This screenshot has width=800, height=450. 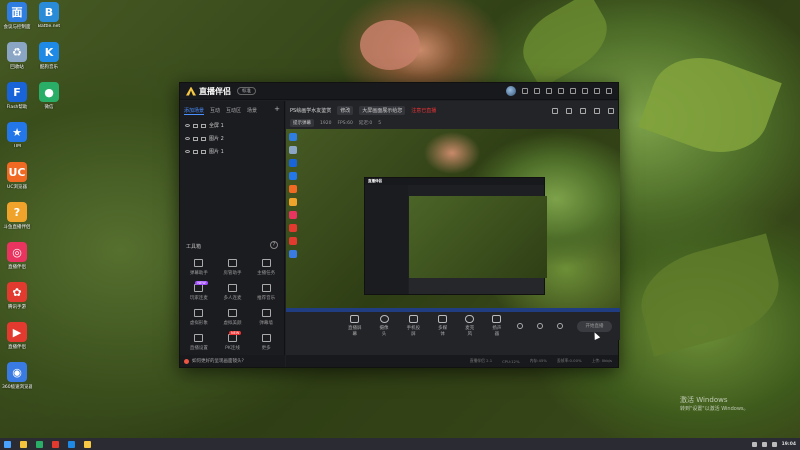 What do you see at coordinates (233, 111) in the screenshot?
I see `tab-interact-area: 互动区` at bounding box center [233, 111].